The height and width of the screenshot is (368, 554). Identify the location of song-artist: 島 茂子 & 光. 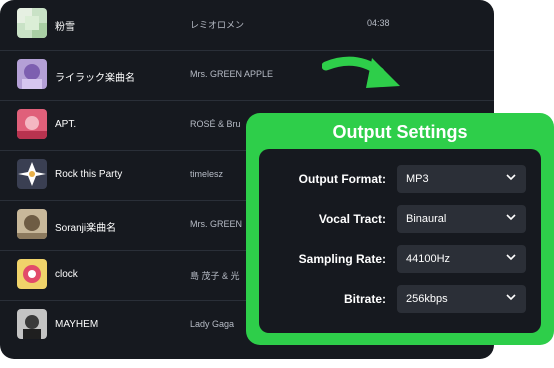
(215, 276).